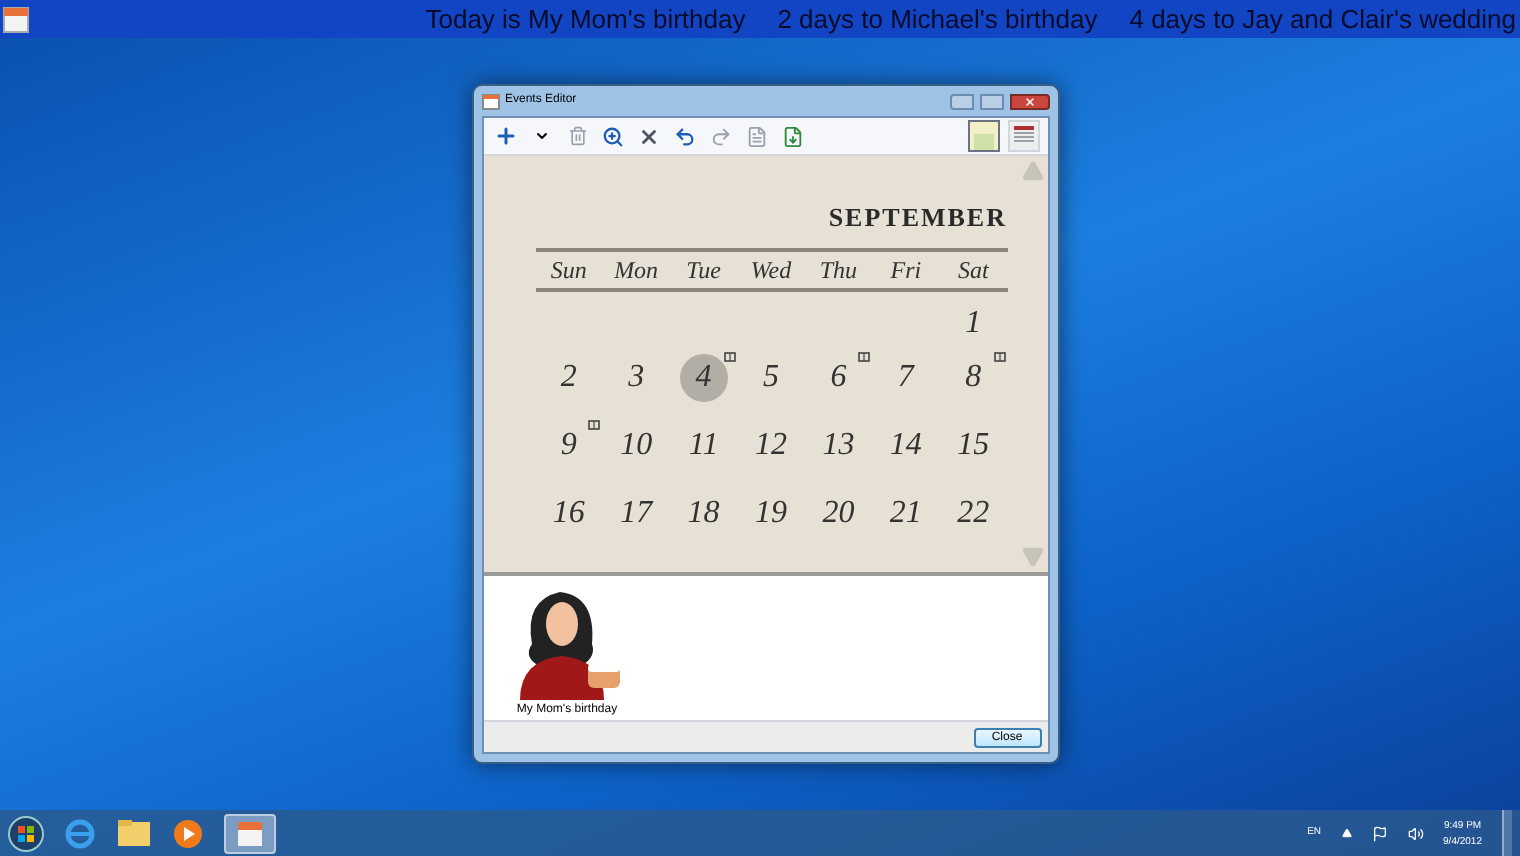 This screenshot has height=856, width=1520. Describe the element at coordinates (541, 136) in the screenshot. I see `caret-icon` at that location.